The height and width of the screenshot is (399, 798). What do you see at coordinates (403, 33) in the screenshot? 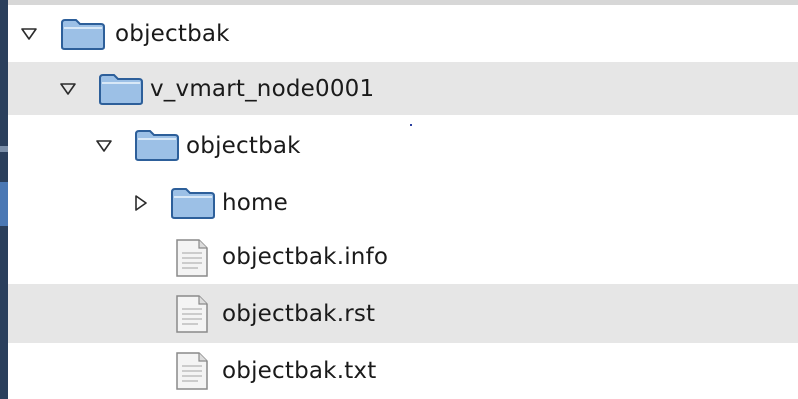
I see `tree-row: objectbak` at bounding box center [403, 33].